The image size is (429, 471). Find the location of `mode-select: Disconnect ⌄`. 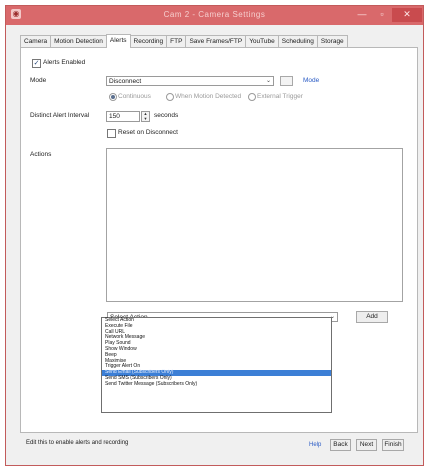

mode-select: Disconnect ⌄ is located at coordinates (190, 81).